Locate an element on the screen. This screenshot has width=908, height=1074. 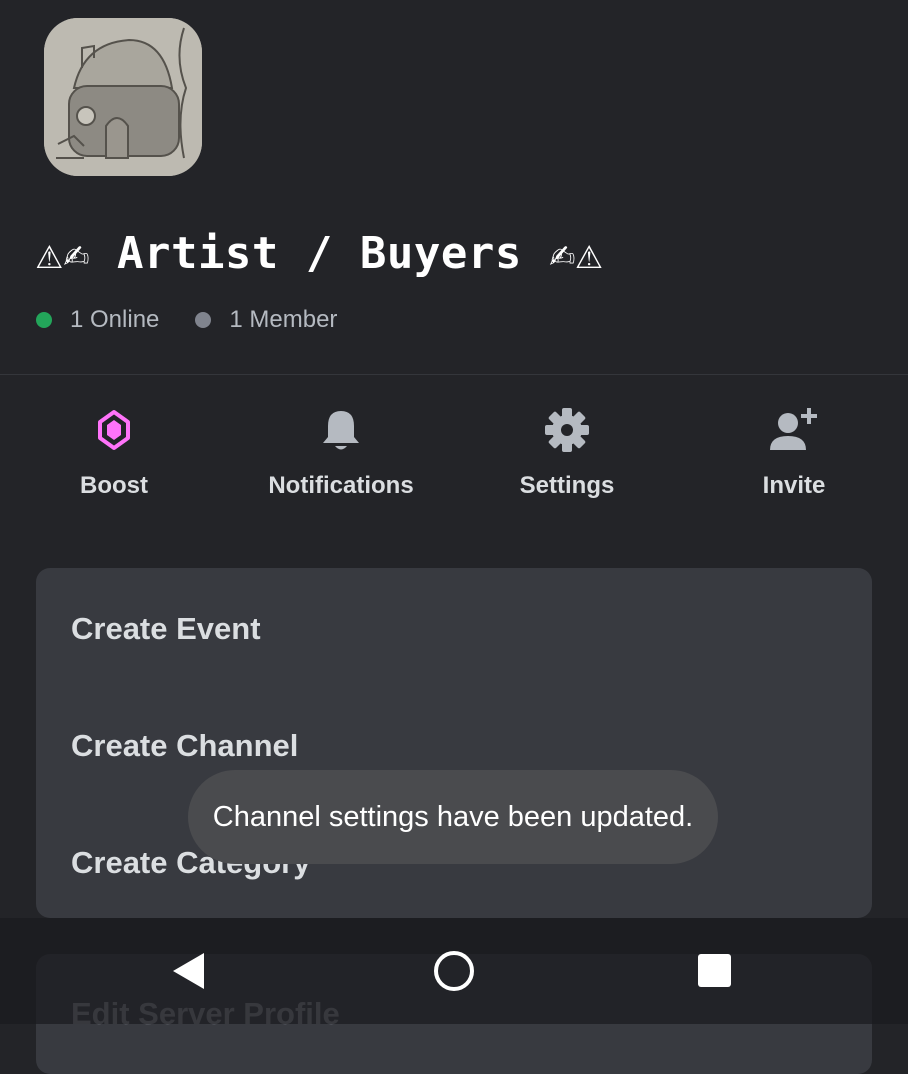
server-actions: Boost Notifications Settings Invite is located at coordinates (454, 455).